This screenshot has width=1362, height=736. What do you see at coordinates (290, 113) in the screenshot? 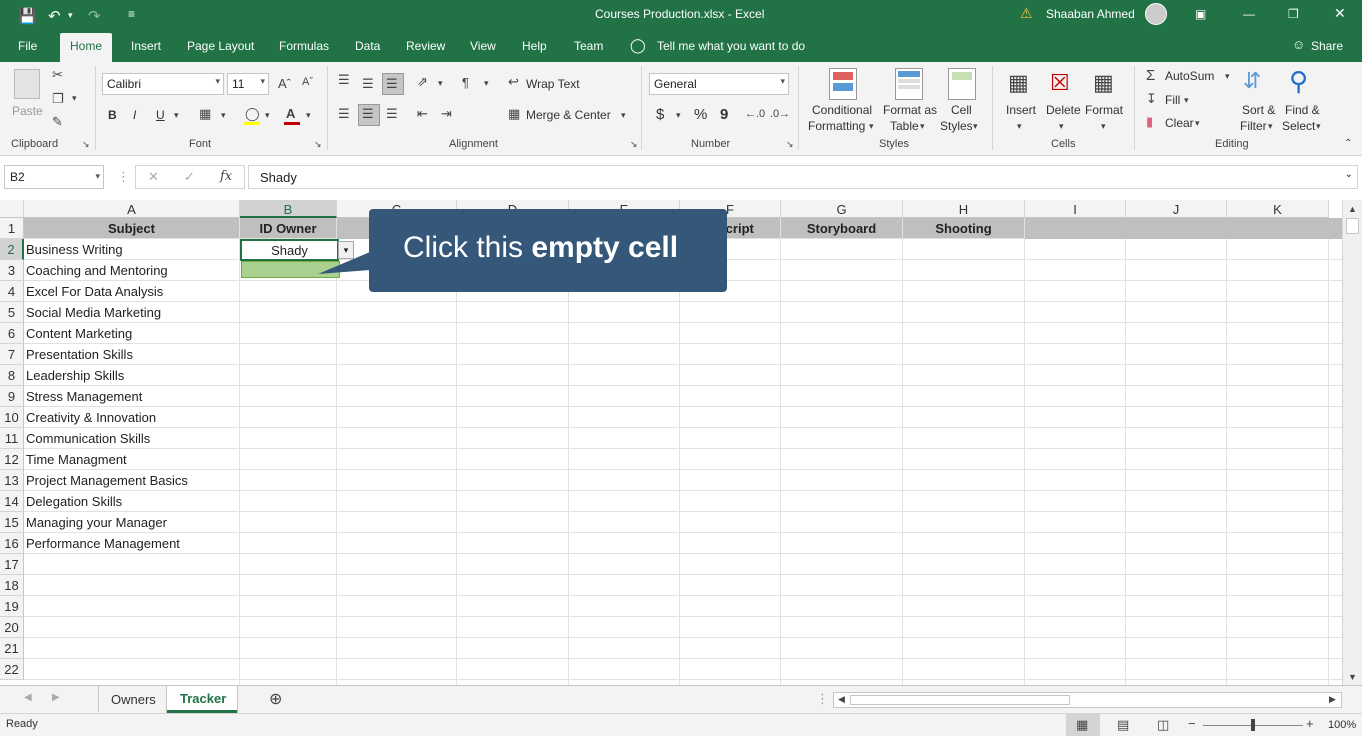
I see `font-color-icon: A` at bounding box center [290, 113].